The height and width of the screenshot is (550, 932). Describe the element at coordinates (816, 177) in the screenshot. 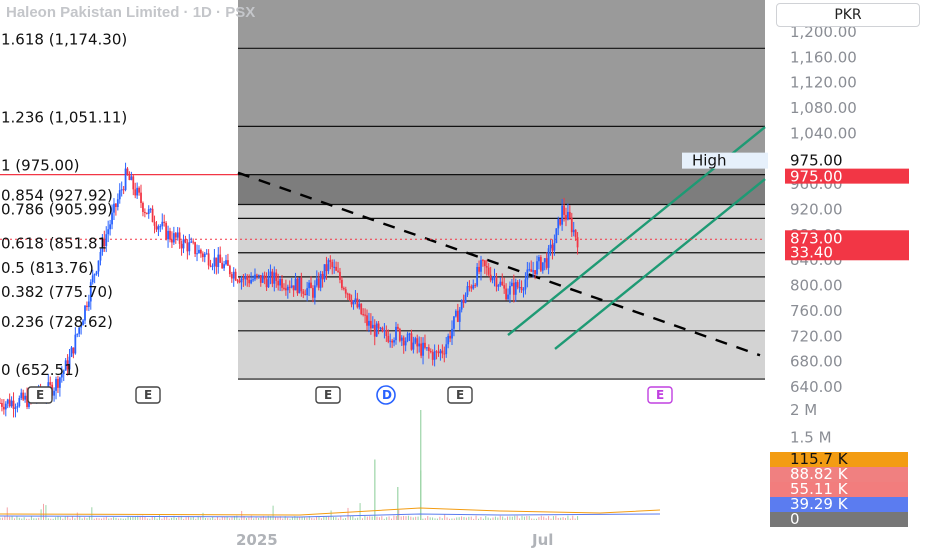

I see `level-tag-value: 975.00` at that location.